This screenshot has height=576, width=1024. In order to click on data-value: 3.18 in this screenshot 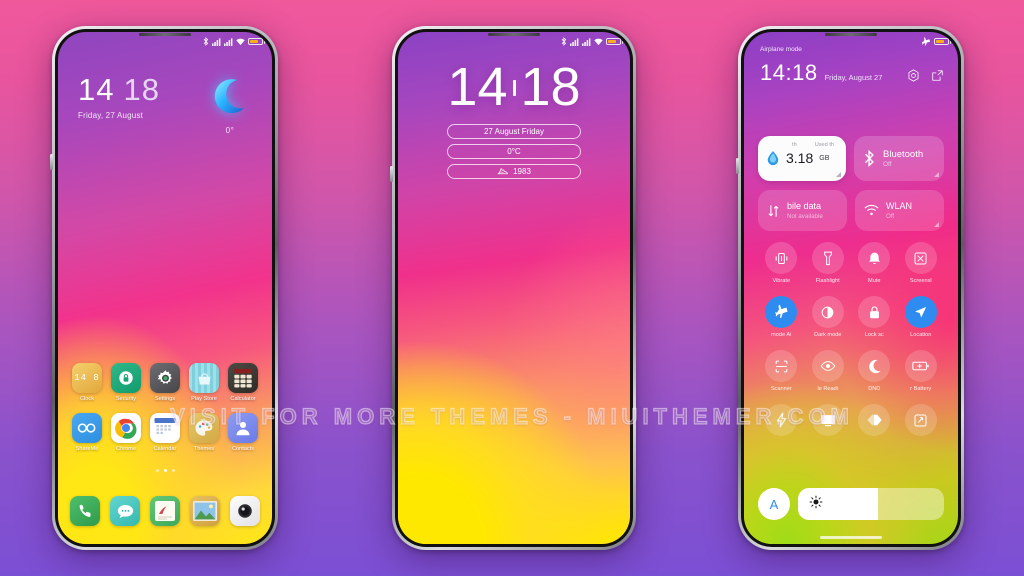, I will do `click(800, 158)`.